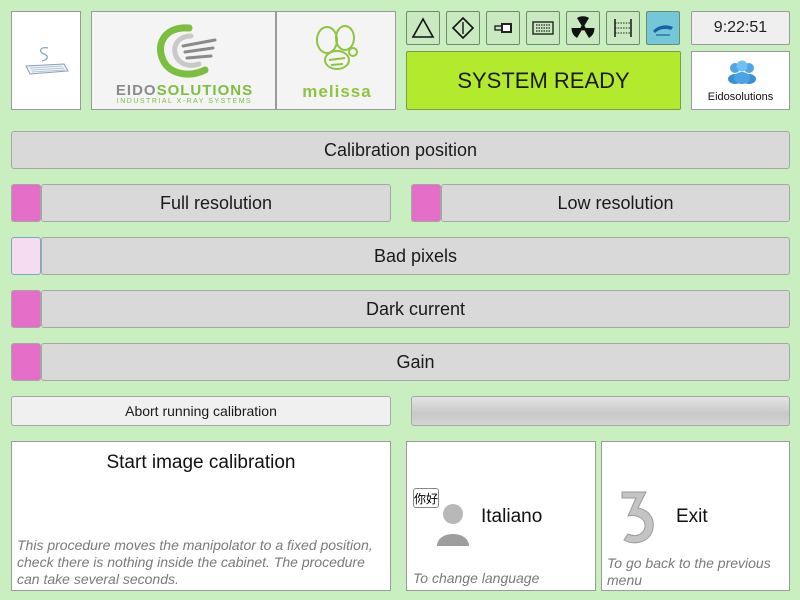  I want to click on eido-wordmark-right: SOLUTIONS, so click(205, 90).